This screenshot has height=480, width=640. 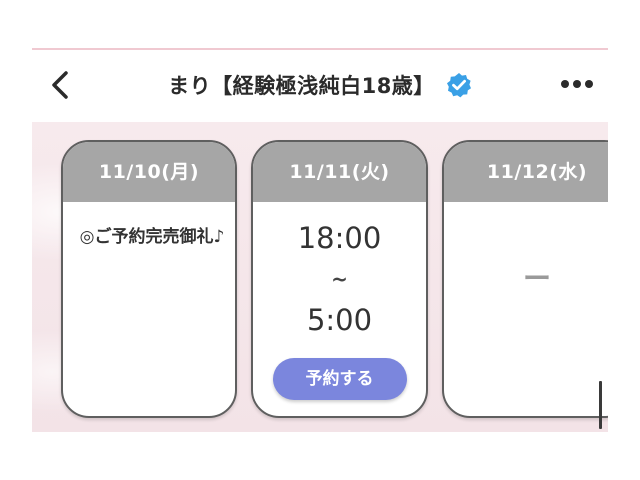 What do you see at coordinates (526, 172) in the screenshot?
I see `schedule-date-label: 11/12(水)` at bounding box center [526, 172].